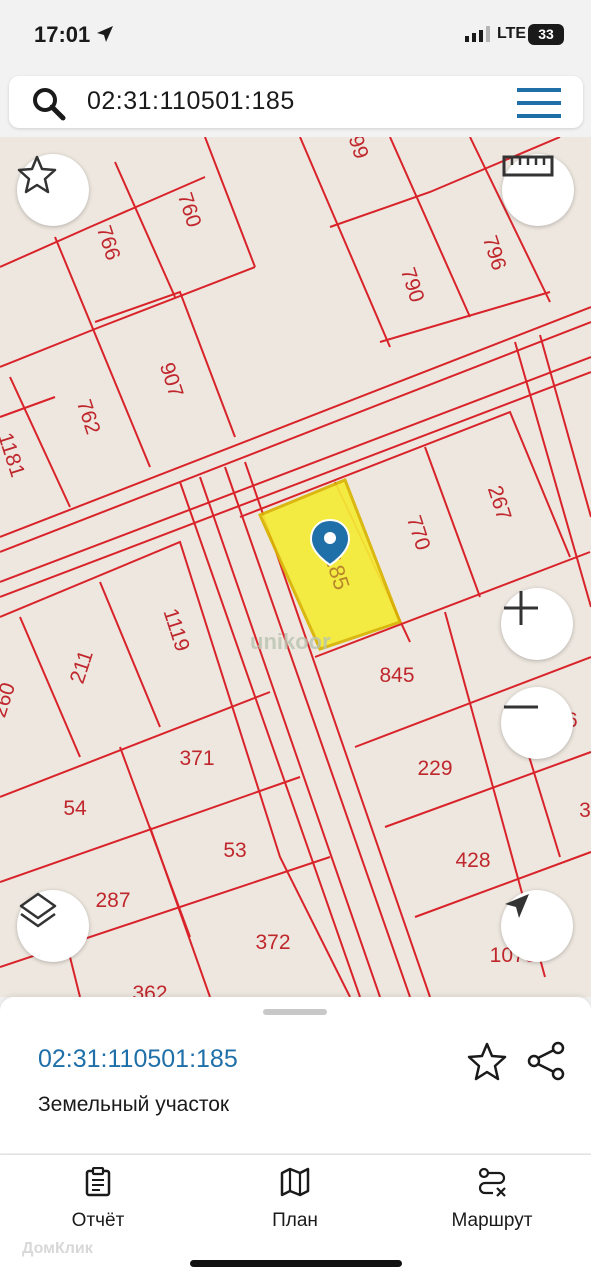 The width and height of the screenshot is (591, 1281). What do you see at coordinates (418, 533) in the screenshot?
I see `parcel-label: 770` at bounding box center [418, 533].